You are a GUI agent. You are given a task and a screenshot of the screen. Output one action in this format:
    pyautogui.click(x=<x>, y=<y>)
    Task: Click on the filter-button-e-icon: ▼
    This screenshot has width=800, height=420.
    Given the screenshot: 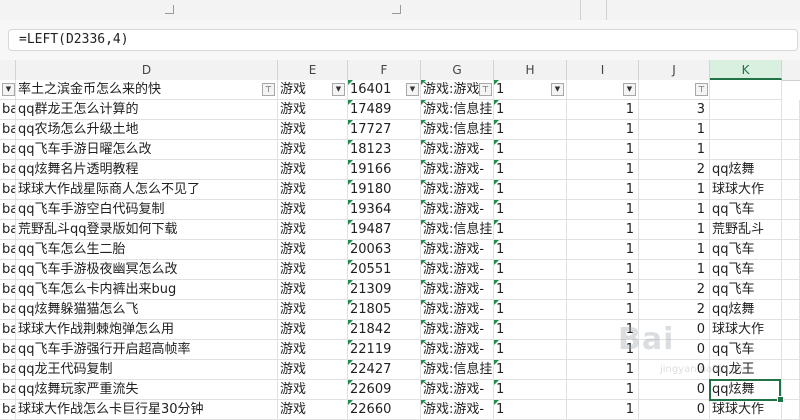 What is the action you would take?
    pyautogui.click(x=338, y=89)
    